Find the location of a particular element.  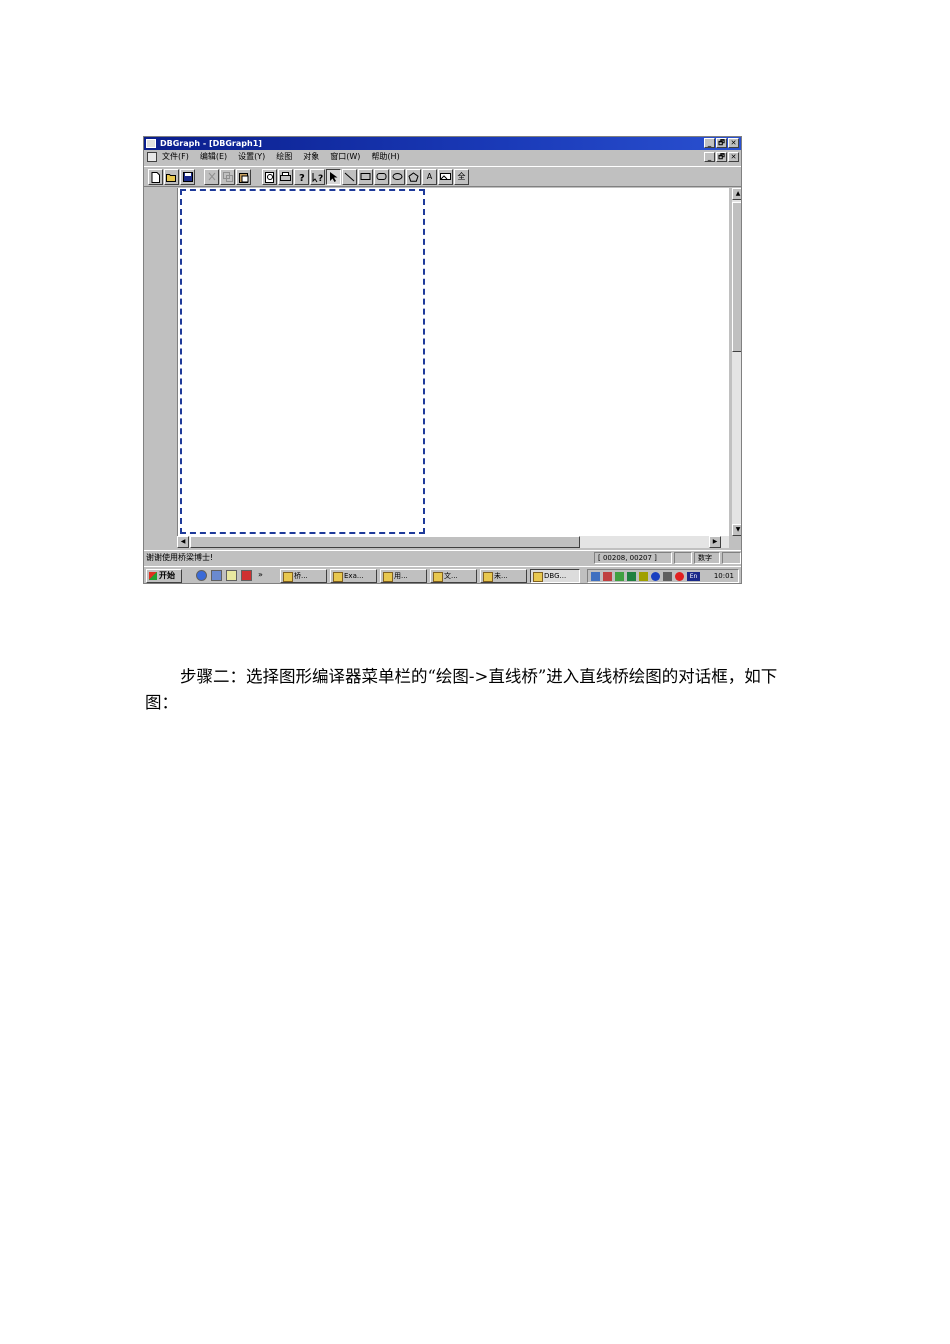

minimize-button: _ is located at coordinates (709, 143).